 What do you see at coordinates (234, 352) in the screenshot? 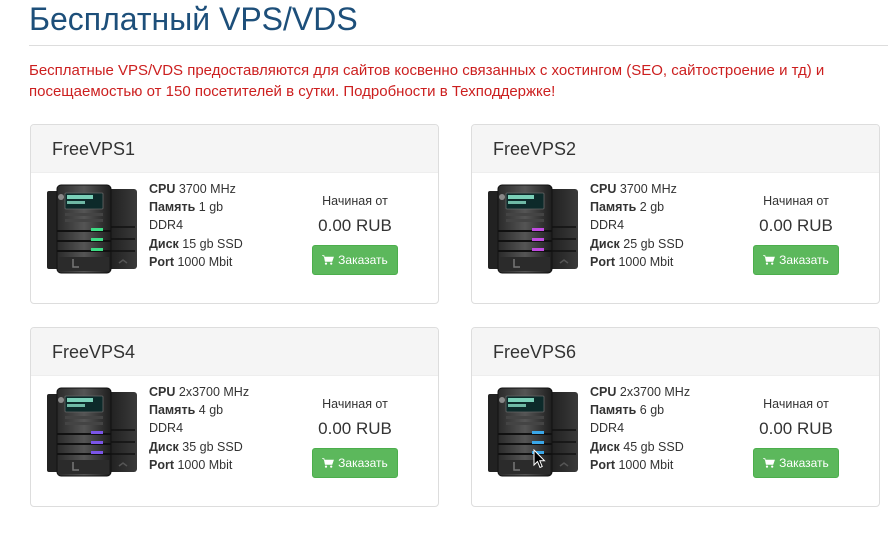
I see `plan-name: FreeVPS4` at bounding box center [234, 352].